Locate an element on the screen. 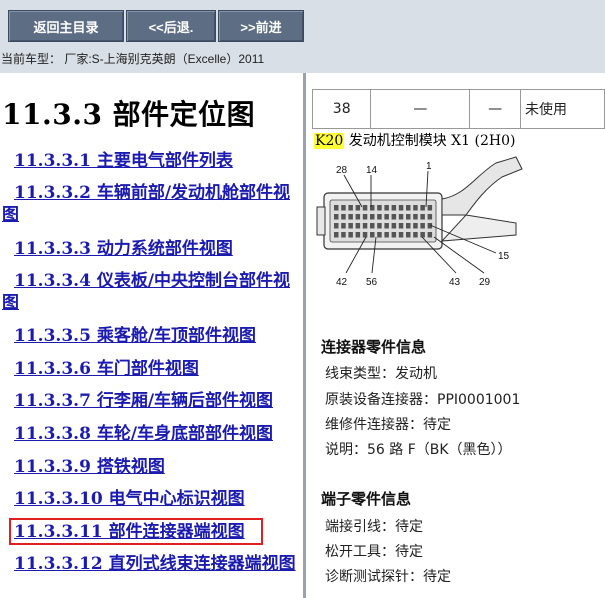 The image size is (605, 598). connector-description: 发动机控制模块 X1 (2H0) is located at coordinates (432, 141).